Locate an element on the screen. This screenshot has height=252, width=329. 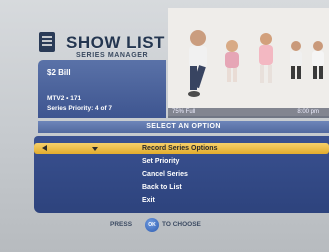
channel-info: MTV2 • 171 is located at coordinates (64, 98).